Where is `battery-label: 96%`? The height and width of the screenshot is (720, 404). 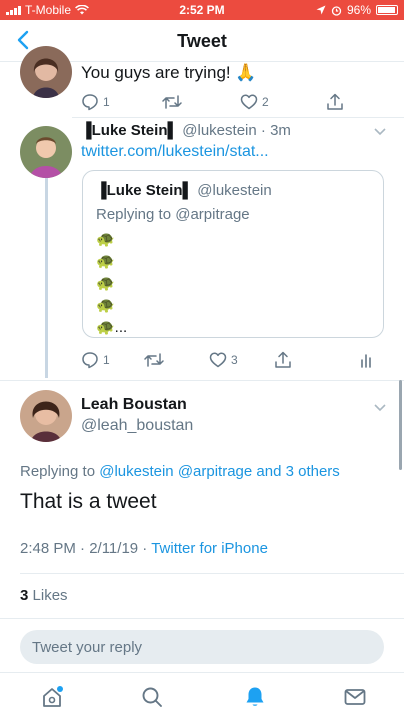 battery-label: 96% is located at coordinates (358, 10).